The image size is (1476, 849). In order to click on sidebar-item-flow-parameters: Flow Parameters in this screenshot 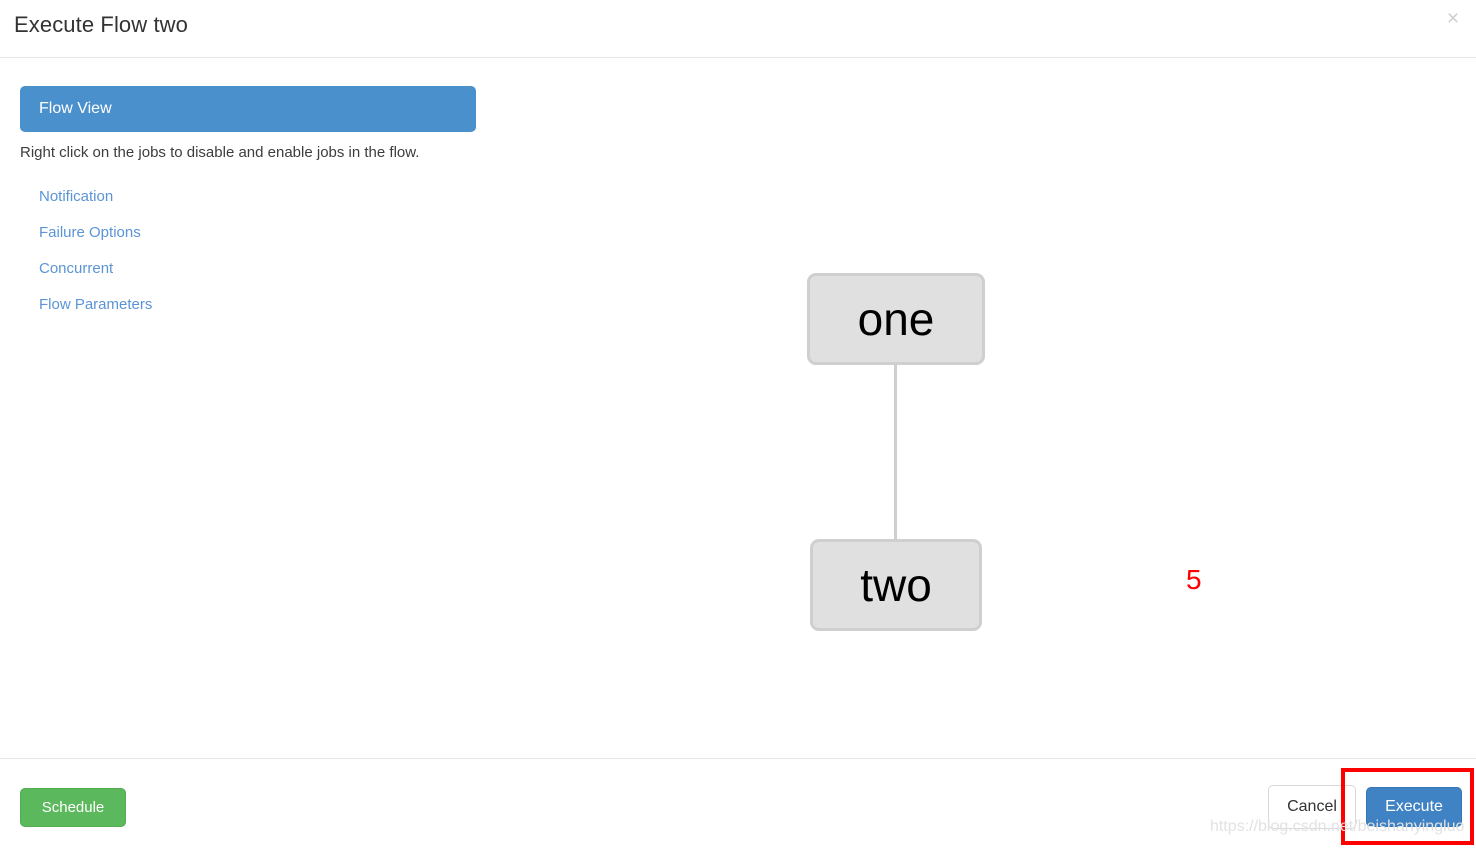, I will do `click(95, 304)`.